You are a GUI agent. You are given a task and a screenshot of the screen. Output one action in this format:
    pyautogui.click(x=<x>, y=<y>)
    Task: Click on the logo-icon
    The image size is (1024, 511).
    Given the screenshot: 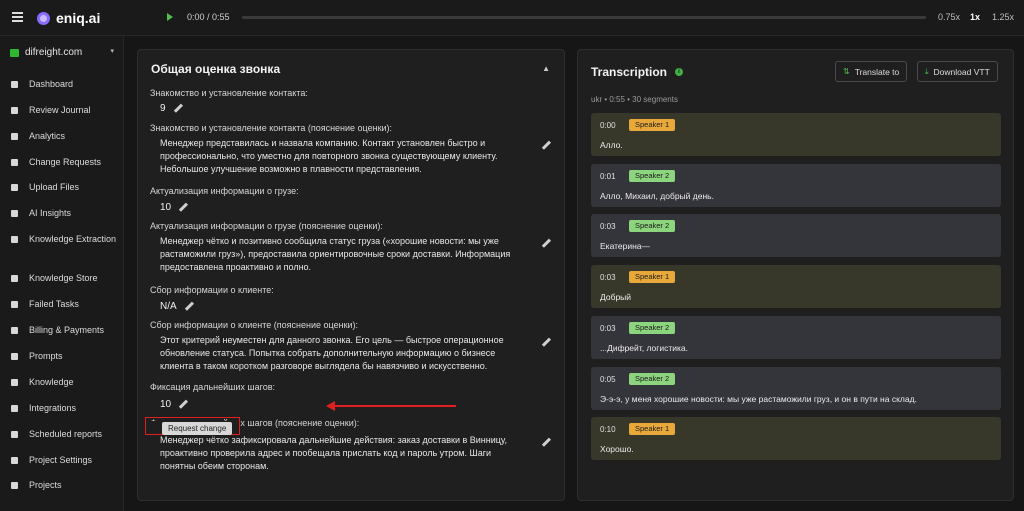 What is the action you would take?
    pyautogui.click(x=43, y=18)
    